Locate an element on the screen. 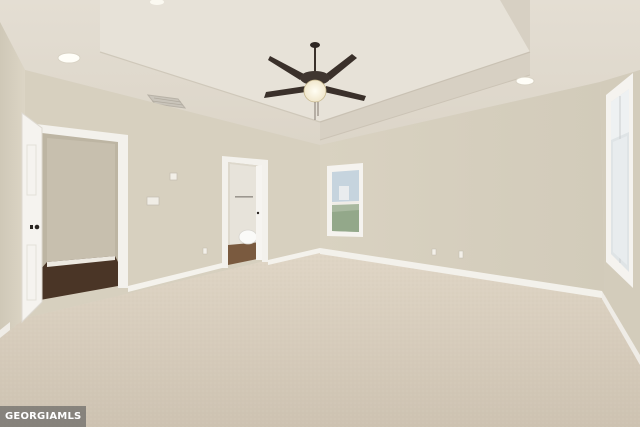  bathtub is located at coordinates (248, 237).